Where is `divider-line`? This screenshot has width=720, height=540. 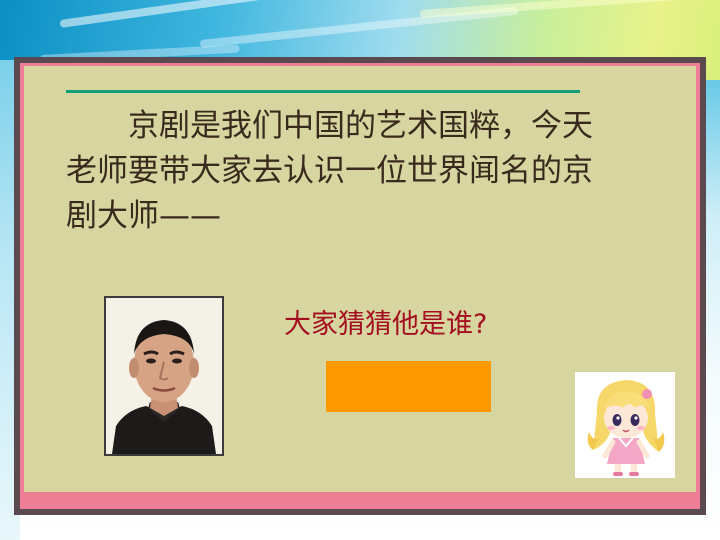
divider-line is located at coordinates (323, 91).